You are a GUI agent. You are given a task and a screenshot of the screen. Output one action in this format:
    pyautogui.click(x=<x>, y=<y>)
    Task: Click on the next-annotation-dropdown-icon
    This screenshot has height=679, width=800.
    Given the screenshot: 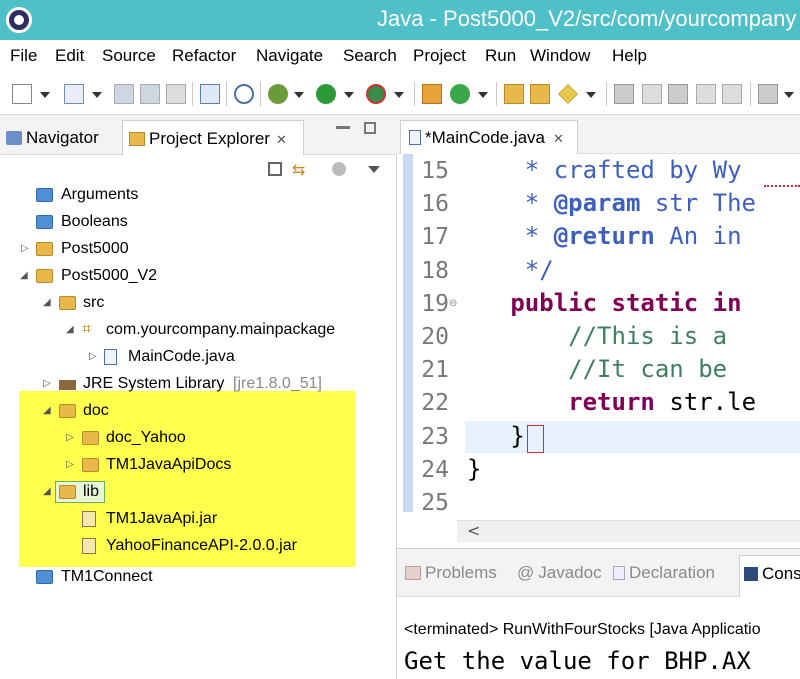 What is the action you would take?
    pyautogui.click(x=789, y=95)
    